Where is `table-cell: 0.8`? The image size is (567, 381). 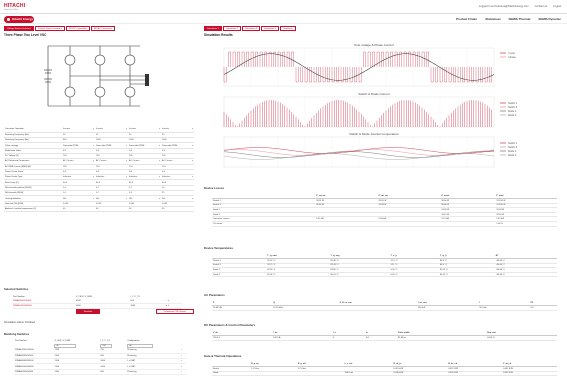 table-cell: 0.8 is located at coordinates (543, 308).